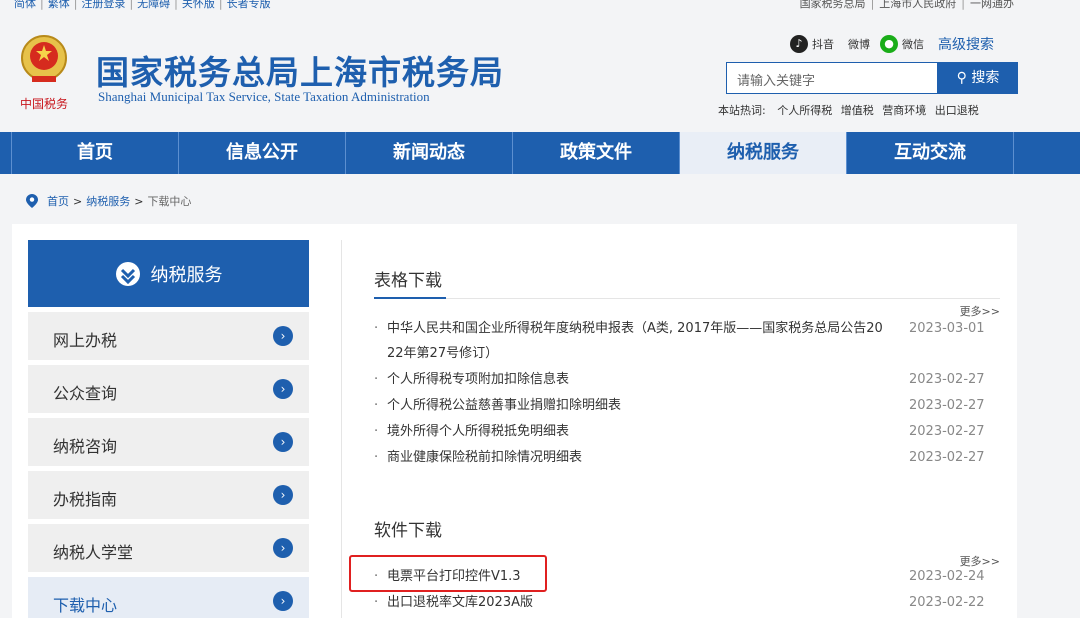 This screenshot has height=618, width=1080. I want to click on nav-interaction: 互动交流, so click(930, 153).